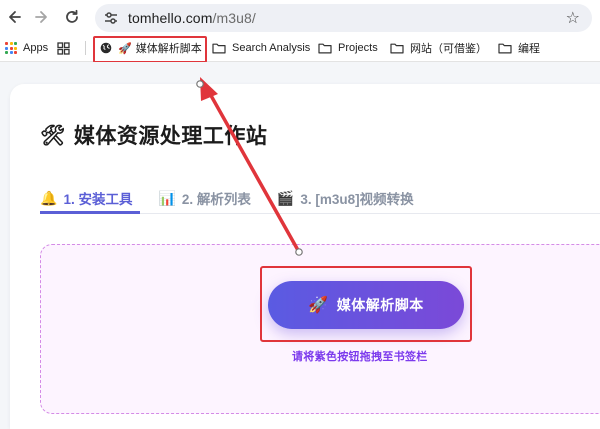 Image resolution: width=600 pixels, height=429 pixels. What do you see at coordinates (249, 166) in the screenshot?
I see `annotation-arrow` at bounding box center [249, 166].